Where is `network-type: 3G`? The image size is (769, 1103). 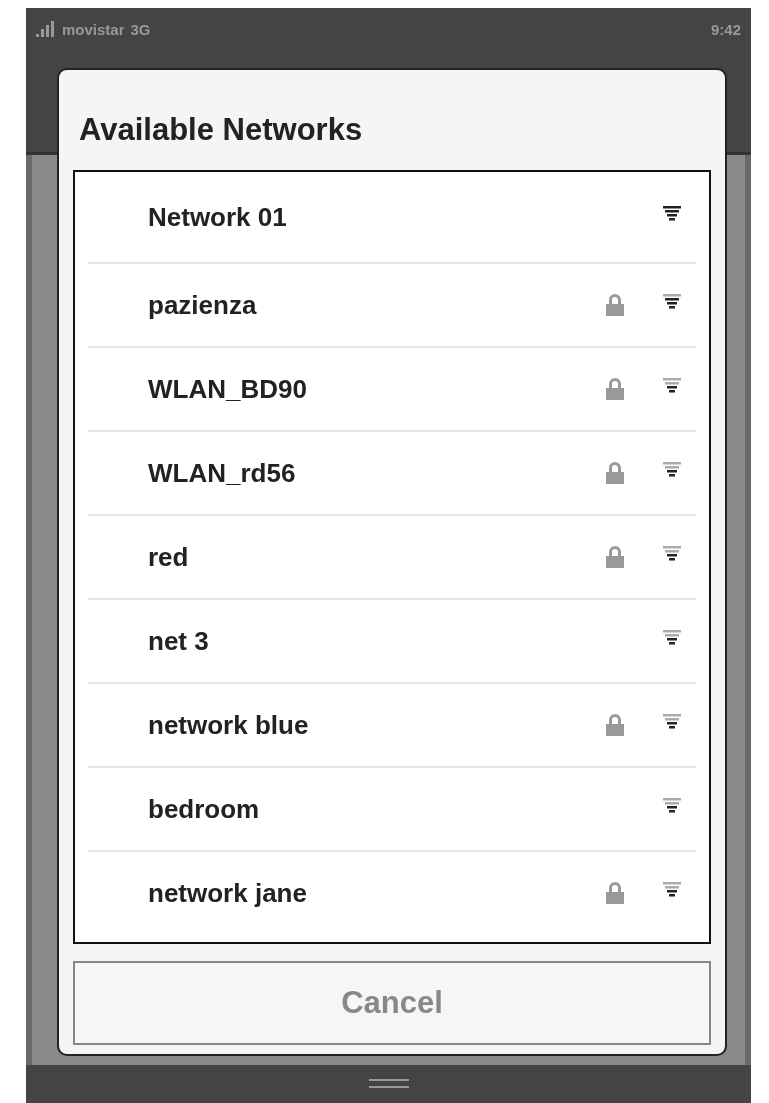
network-type: 3G is located at coordinates (140, 29).